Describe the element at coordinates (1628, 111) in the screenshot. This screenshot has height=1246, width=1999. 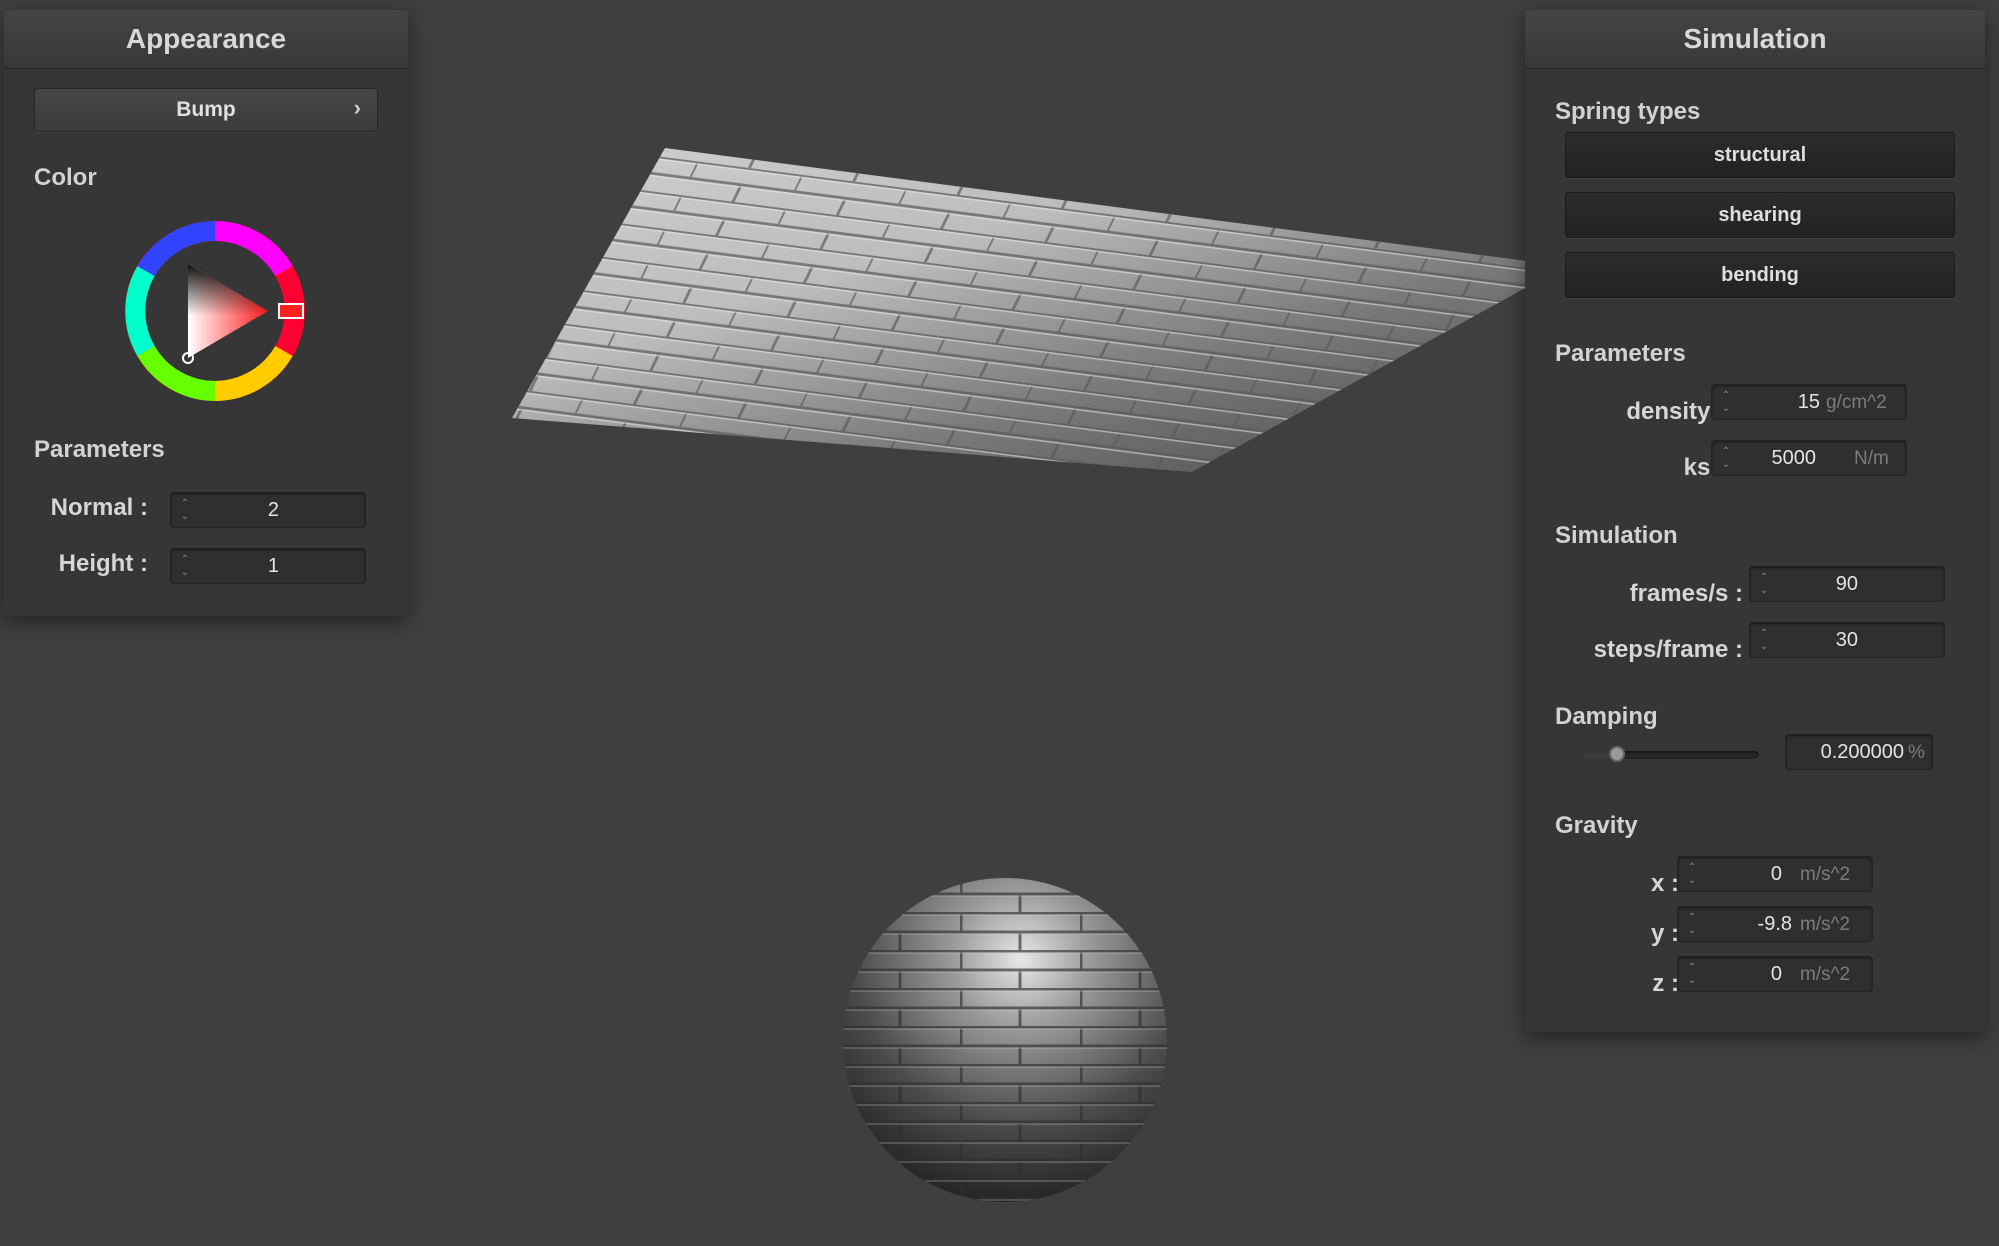
I see `spring-types-title: Spring types` at that location.